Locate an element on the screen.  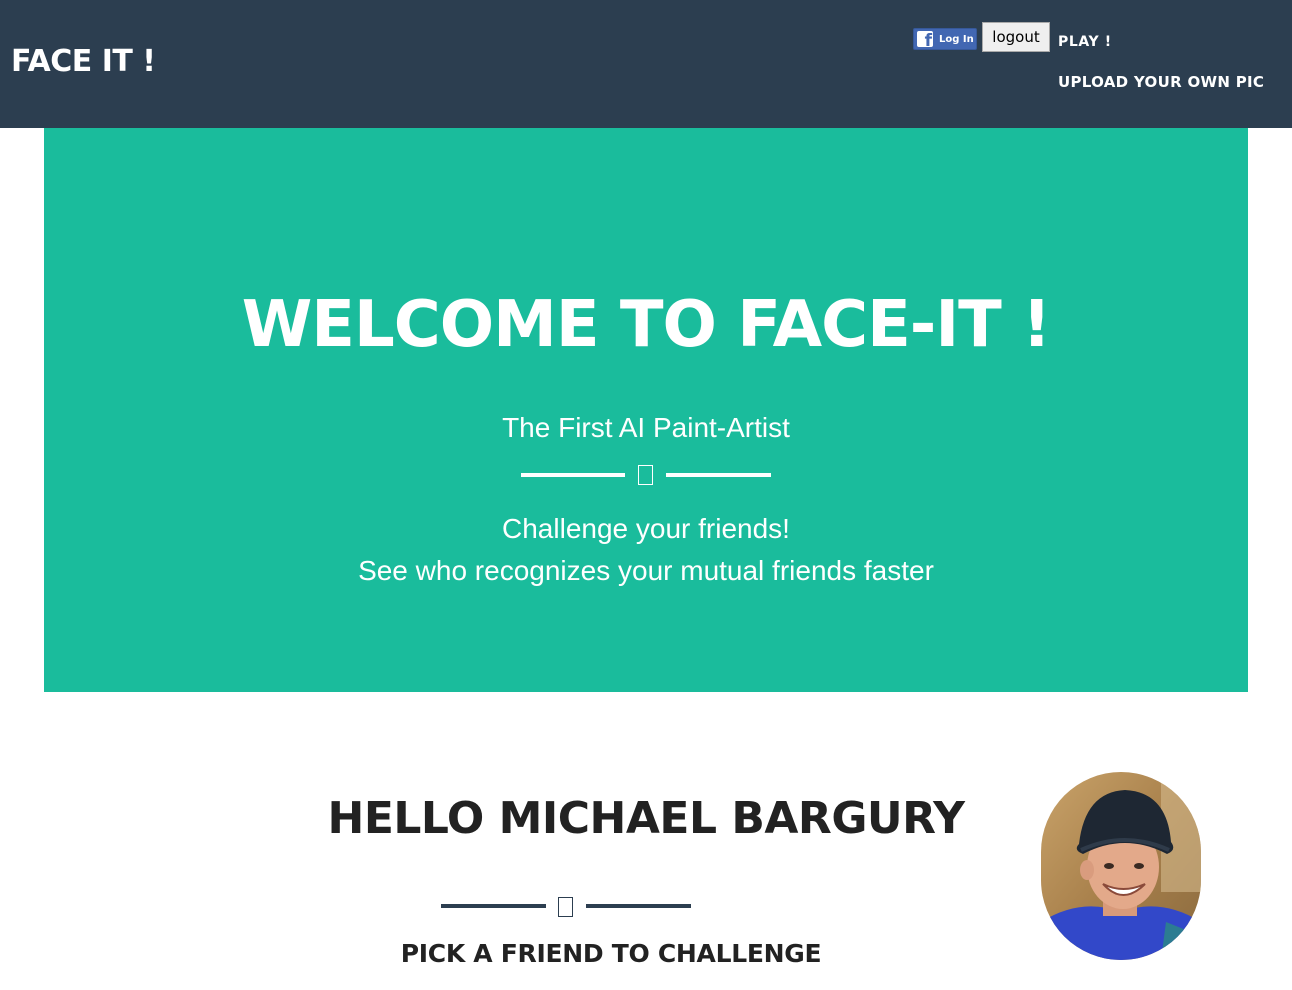
hero-divider-left is located at coordinates (573, 475).